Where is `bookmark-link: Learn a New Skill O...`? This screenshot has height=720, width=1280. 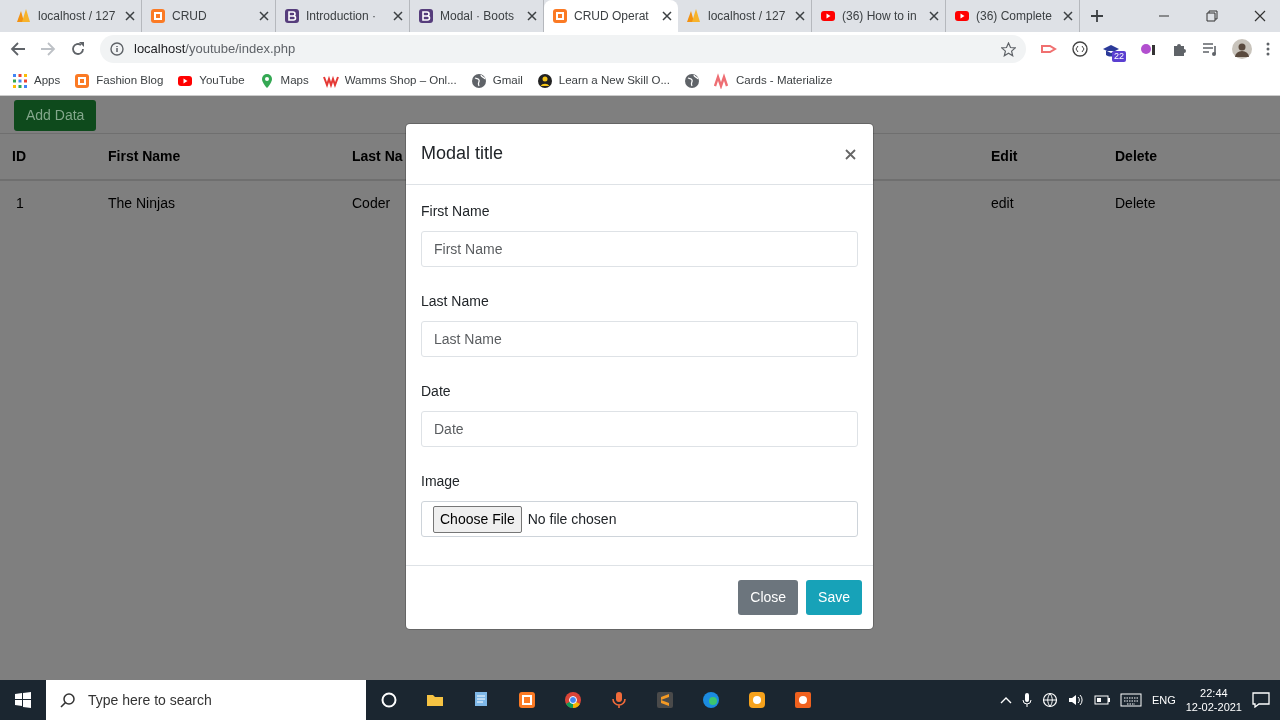
bookmark-link: Learn a New Skill O... is located at coordinates (603, 80).